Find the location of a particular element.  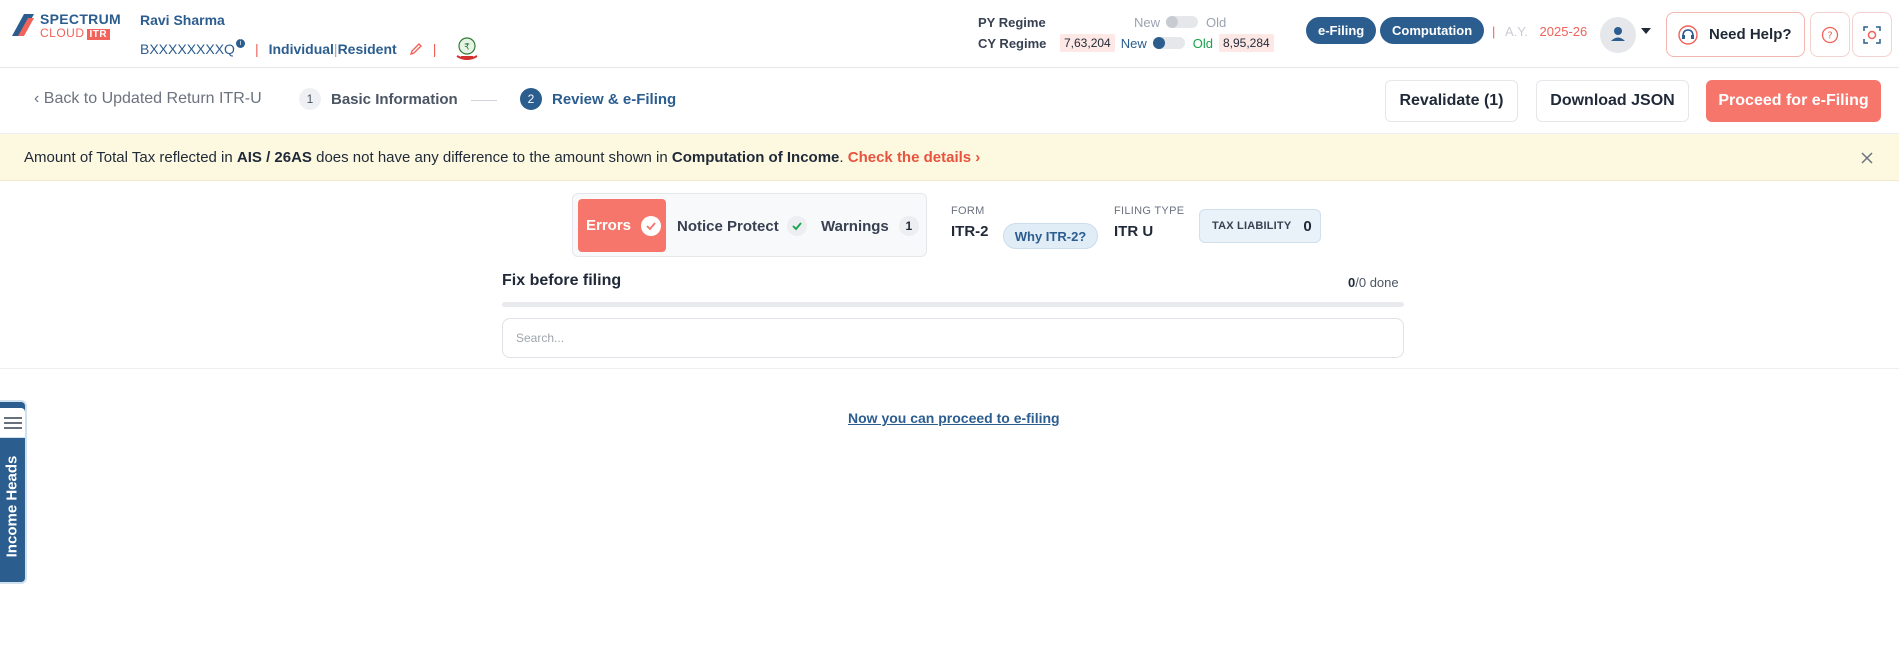

cy-old-option: Old is located at coordinates (1203, 43).